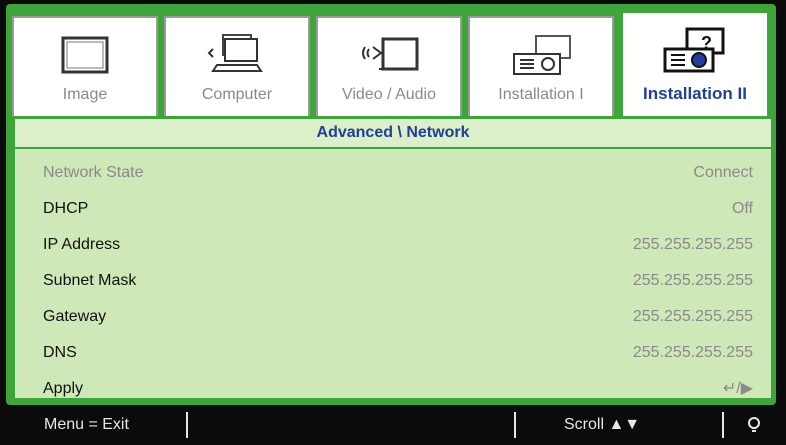  What do you see at coordinates (85, 55) in the screenshot?
I see `monitor-icon` at bounding box center [85, 55].